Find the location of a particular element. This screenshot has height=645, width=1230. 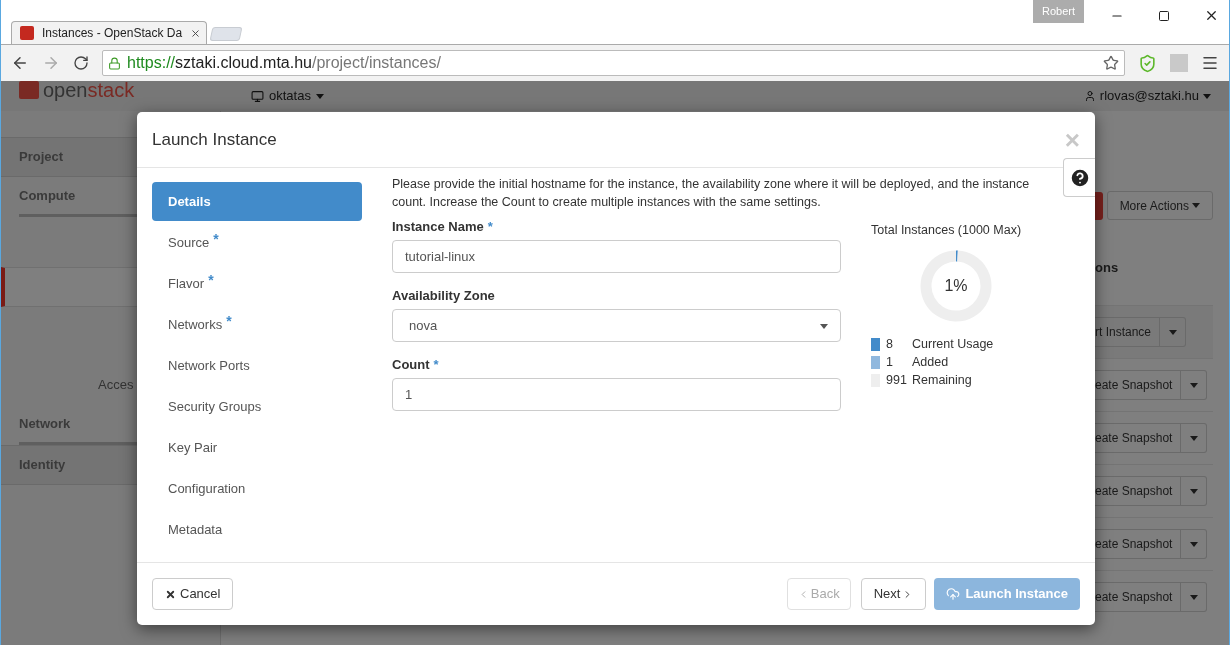

zone-select: nova is located at coordinates (616, 325).